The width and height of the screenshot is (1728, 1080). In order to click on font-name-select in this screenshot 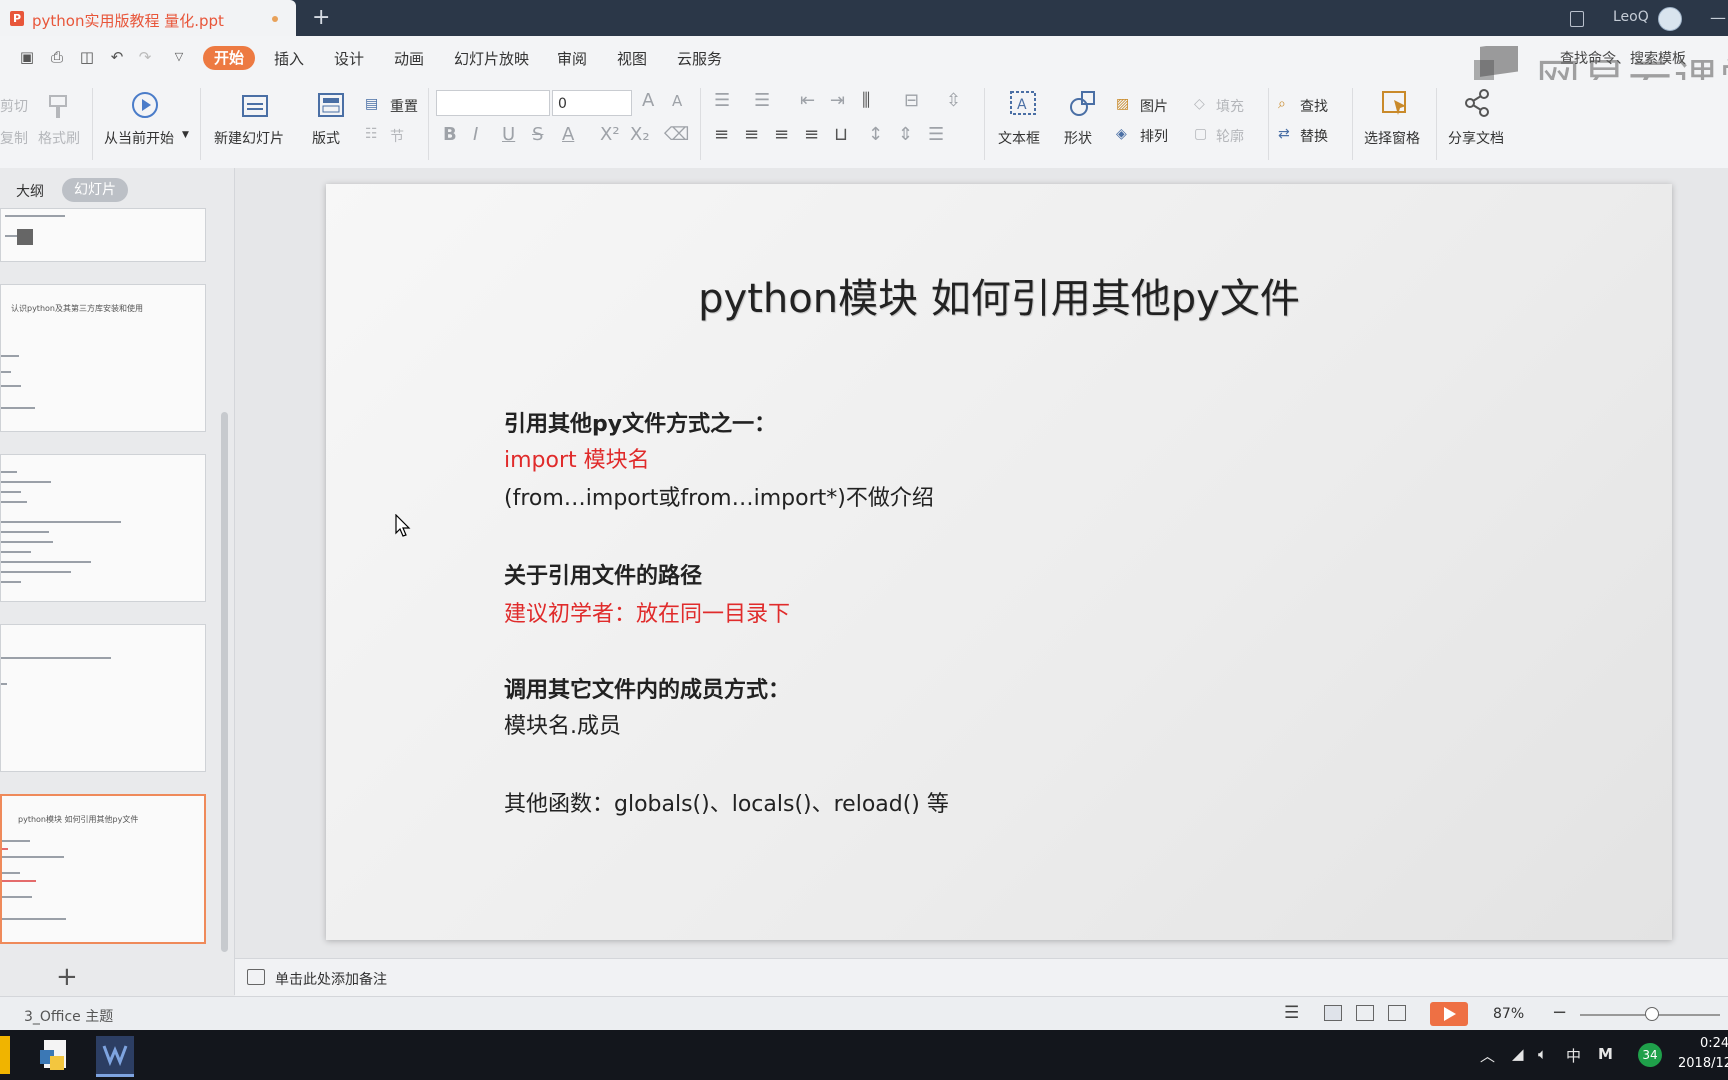, I will do `click(493, 103)`.